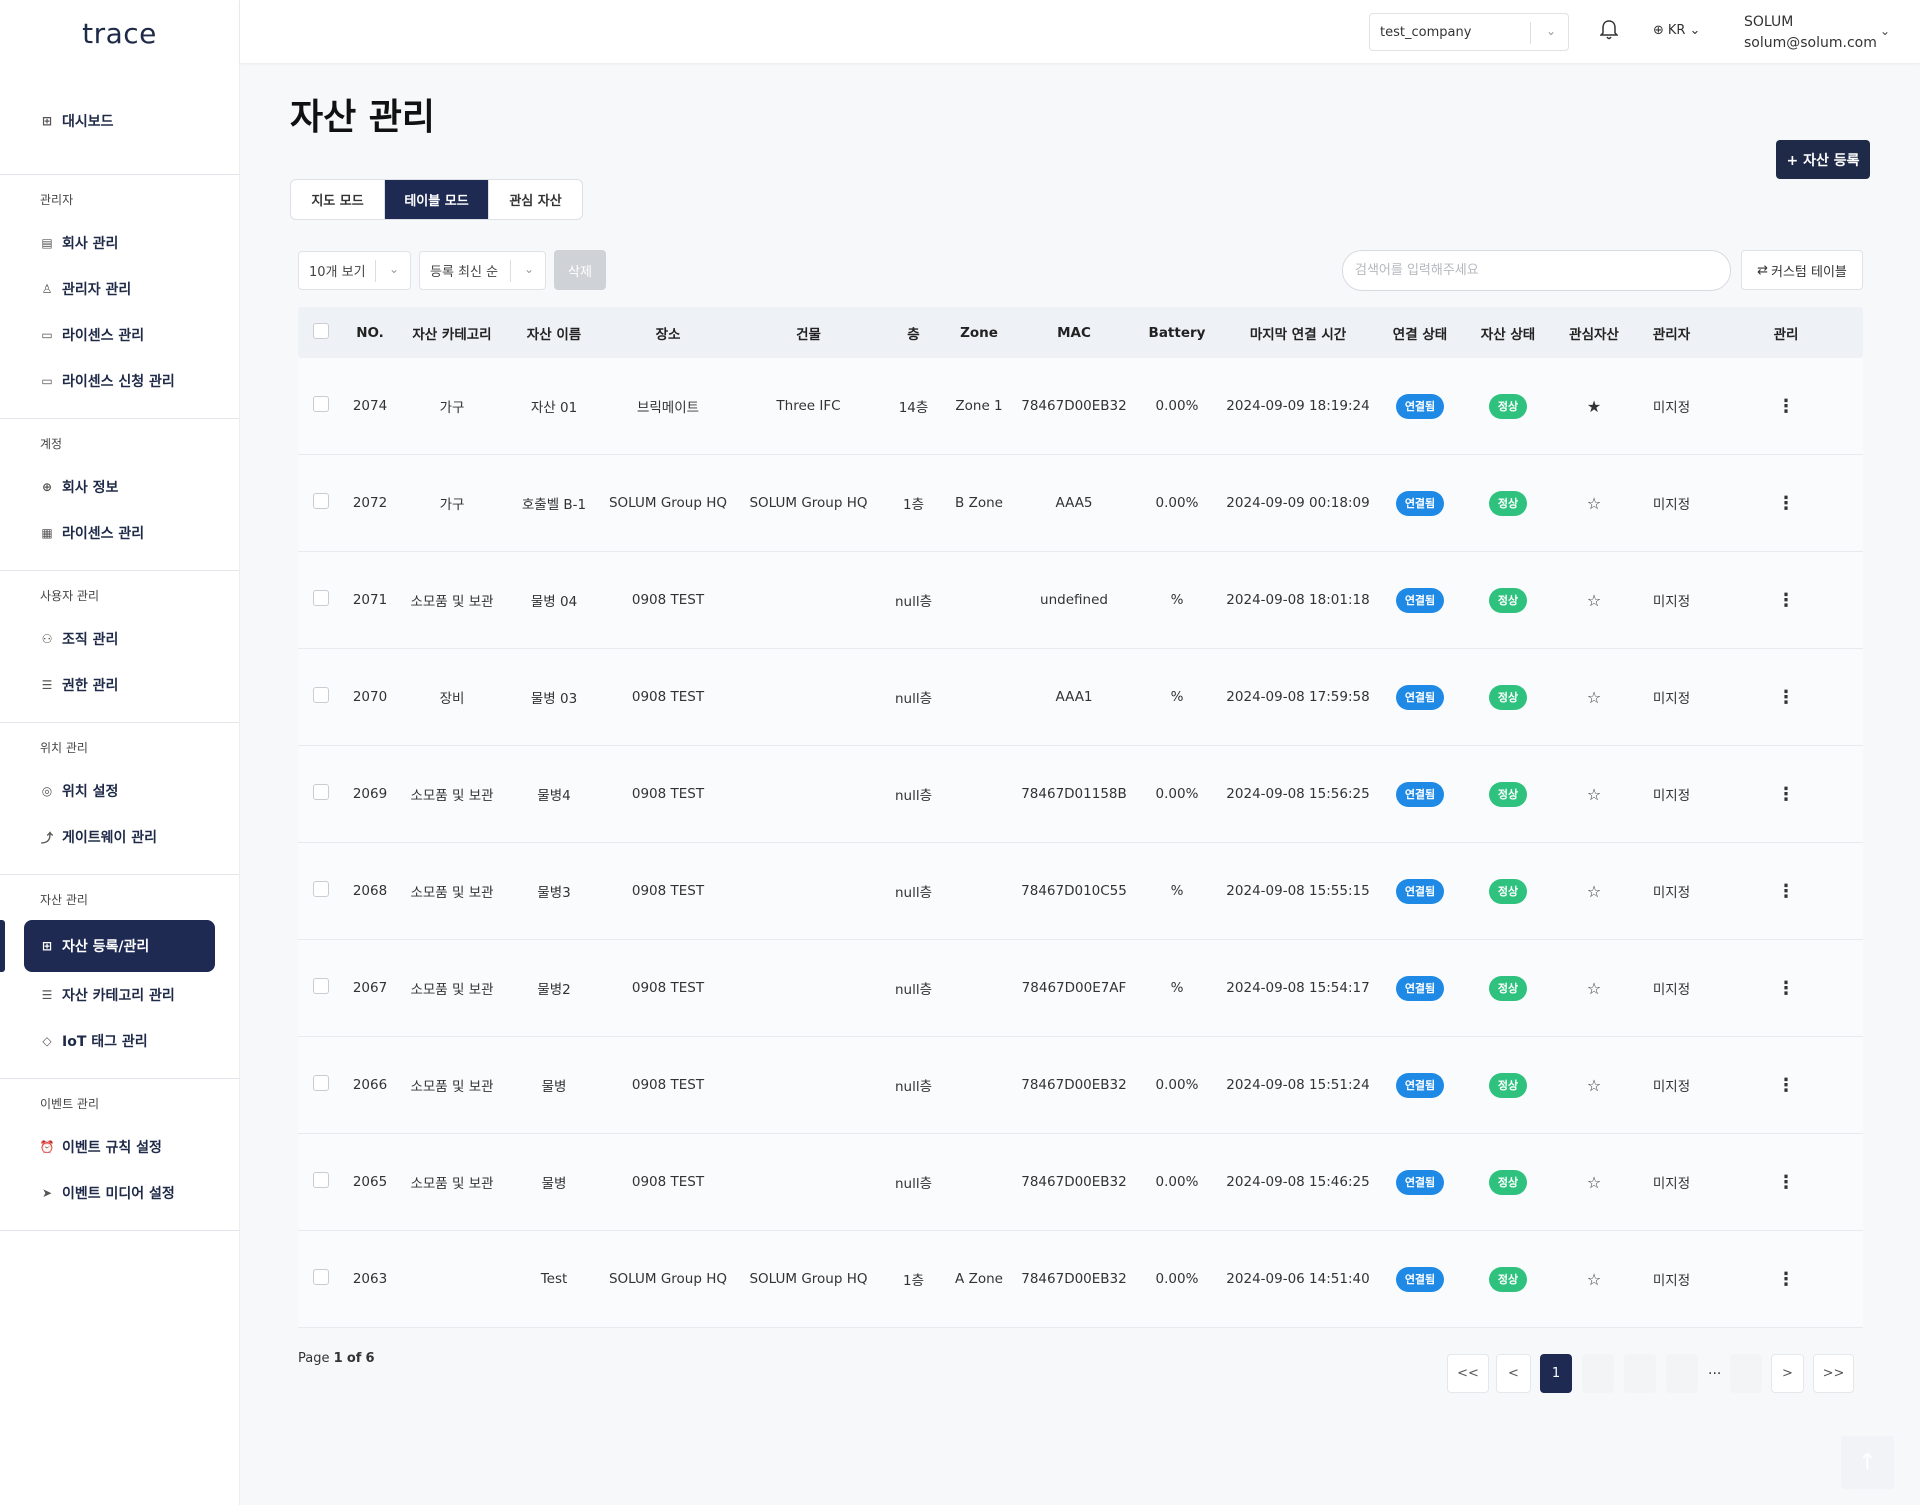 The width and height of the screenshot is (1920, 1505). Describe the element at coordinates (119, 837) in the screenshot. I see `sidebar-item: ⤴ 게이트웨이 관리` at that location.